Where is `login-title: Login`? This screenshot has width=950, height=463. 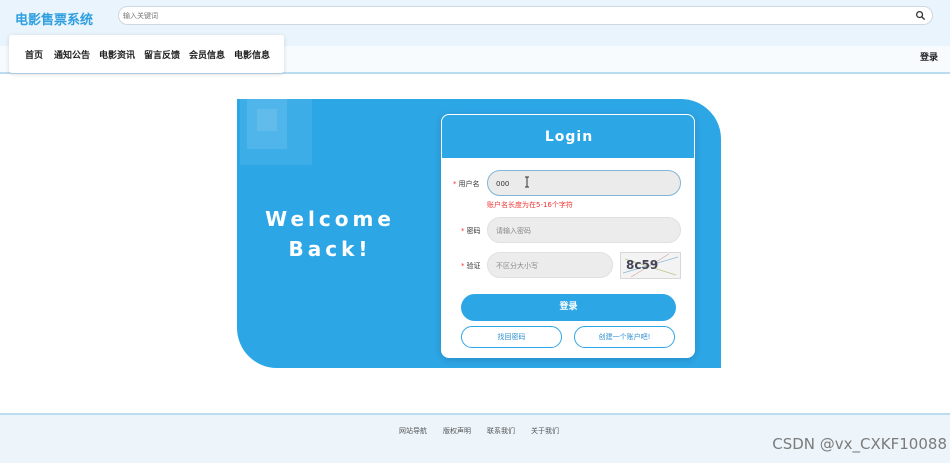
login-title: Login is located at coordinates (569, 137).